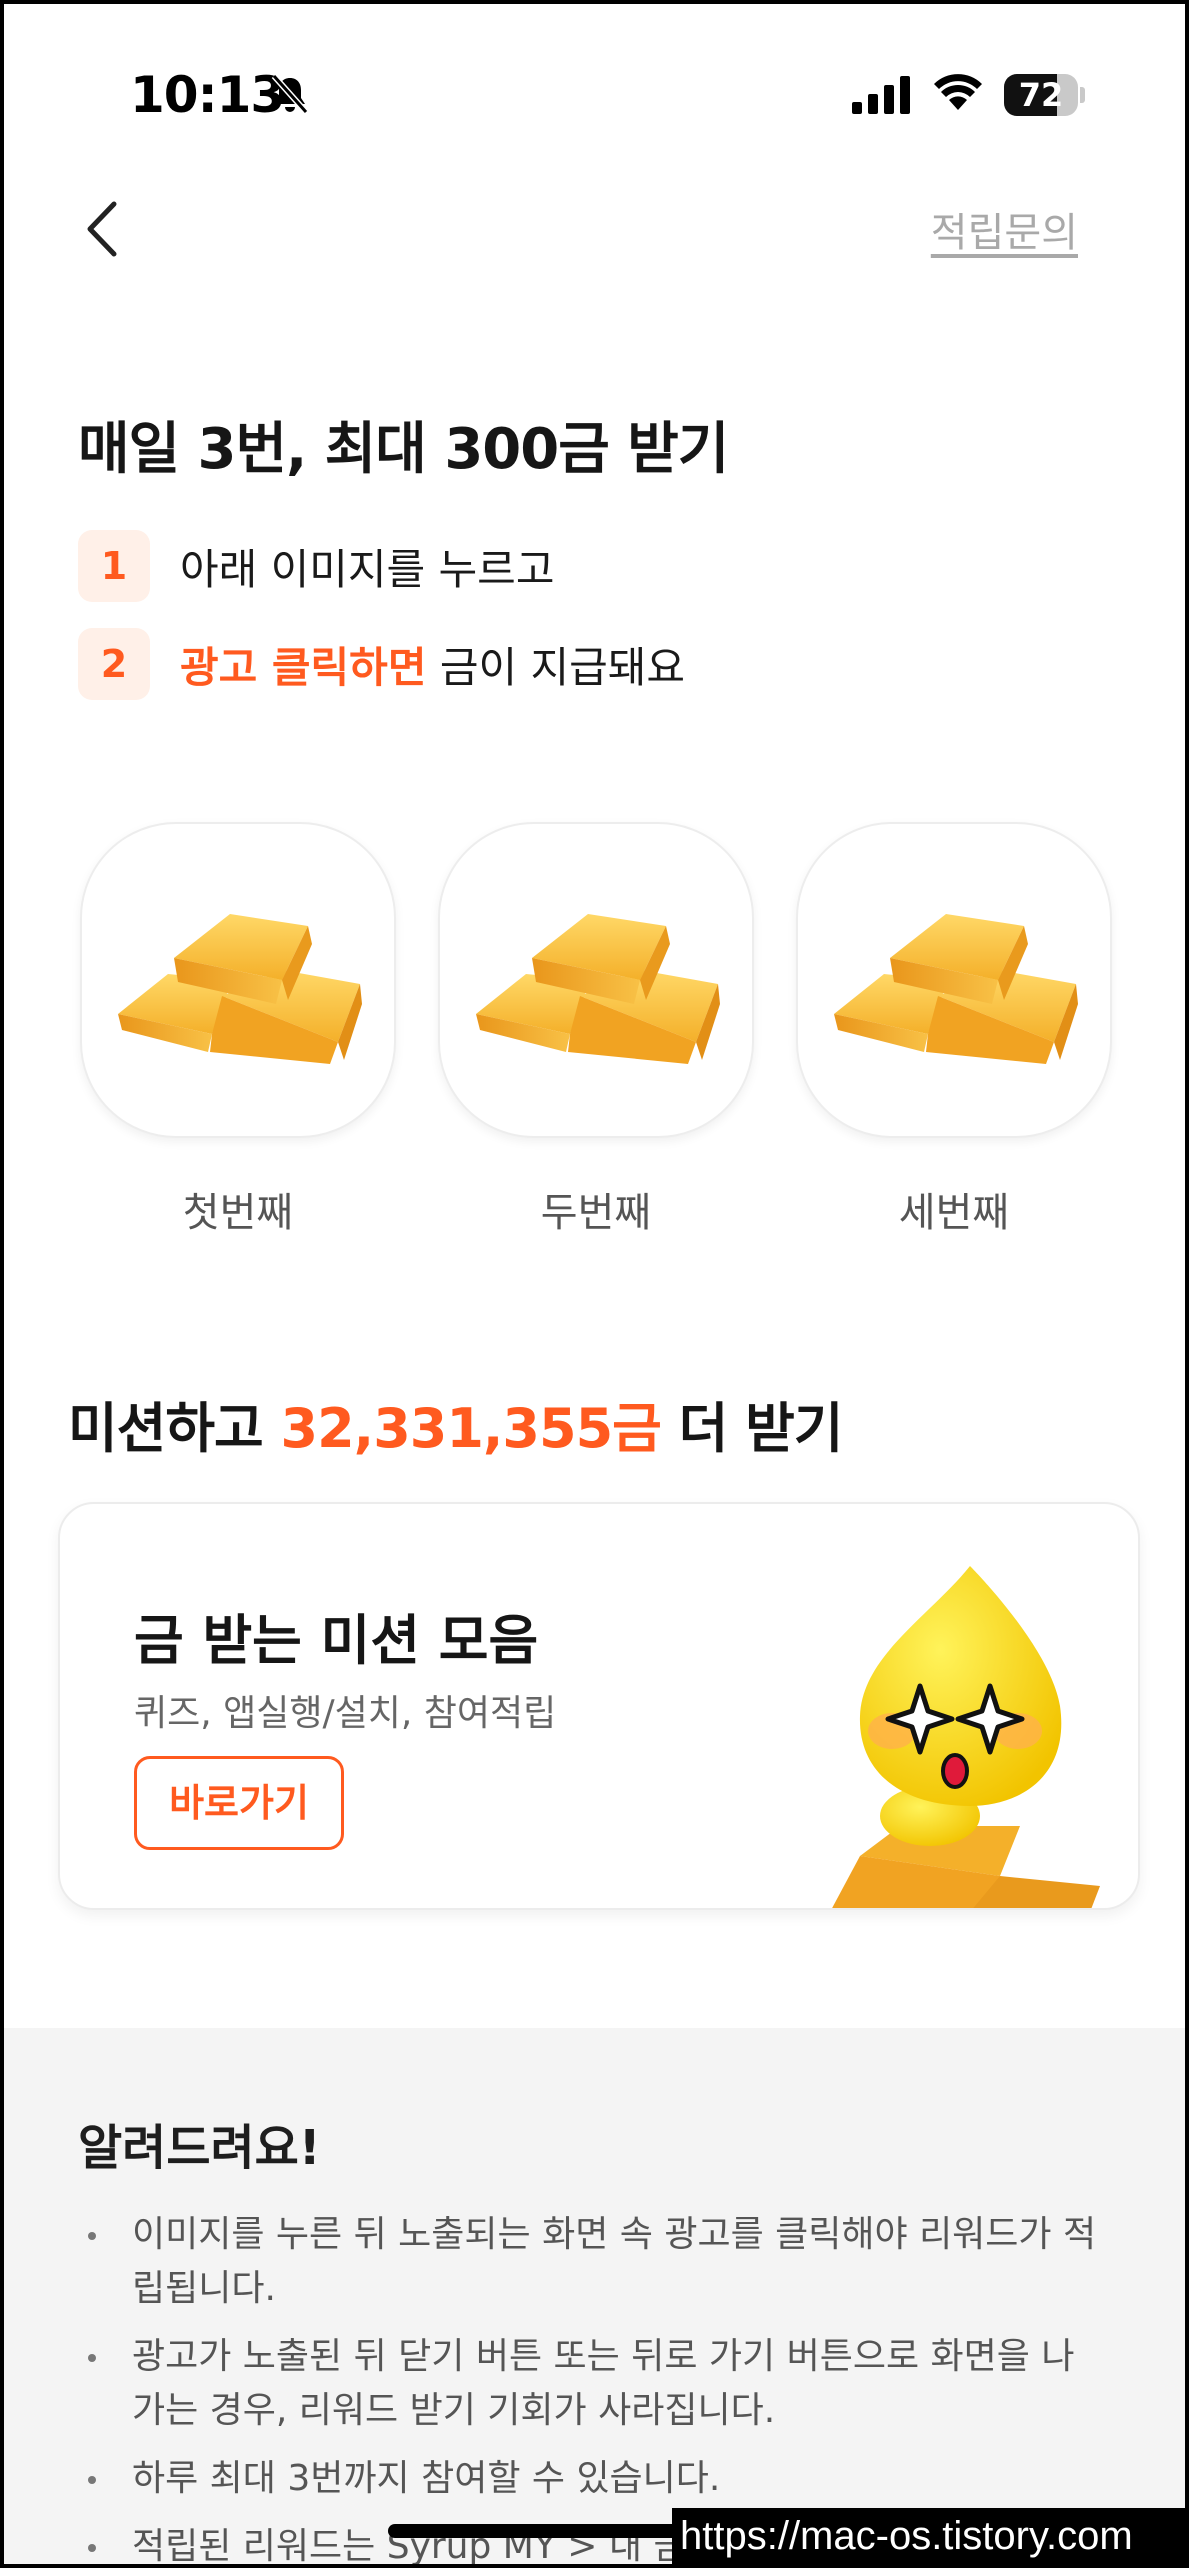 This screenshot has width=1189, height=2568. What do you see at coordinates (114, 664) in the screenshot?
I see `step-number: 2` at bounding box center [114, 664].